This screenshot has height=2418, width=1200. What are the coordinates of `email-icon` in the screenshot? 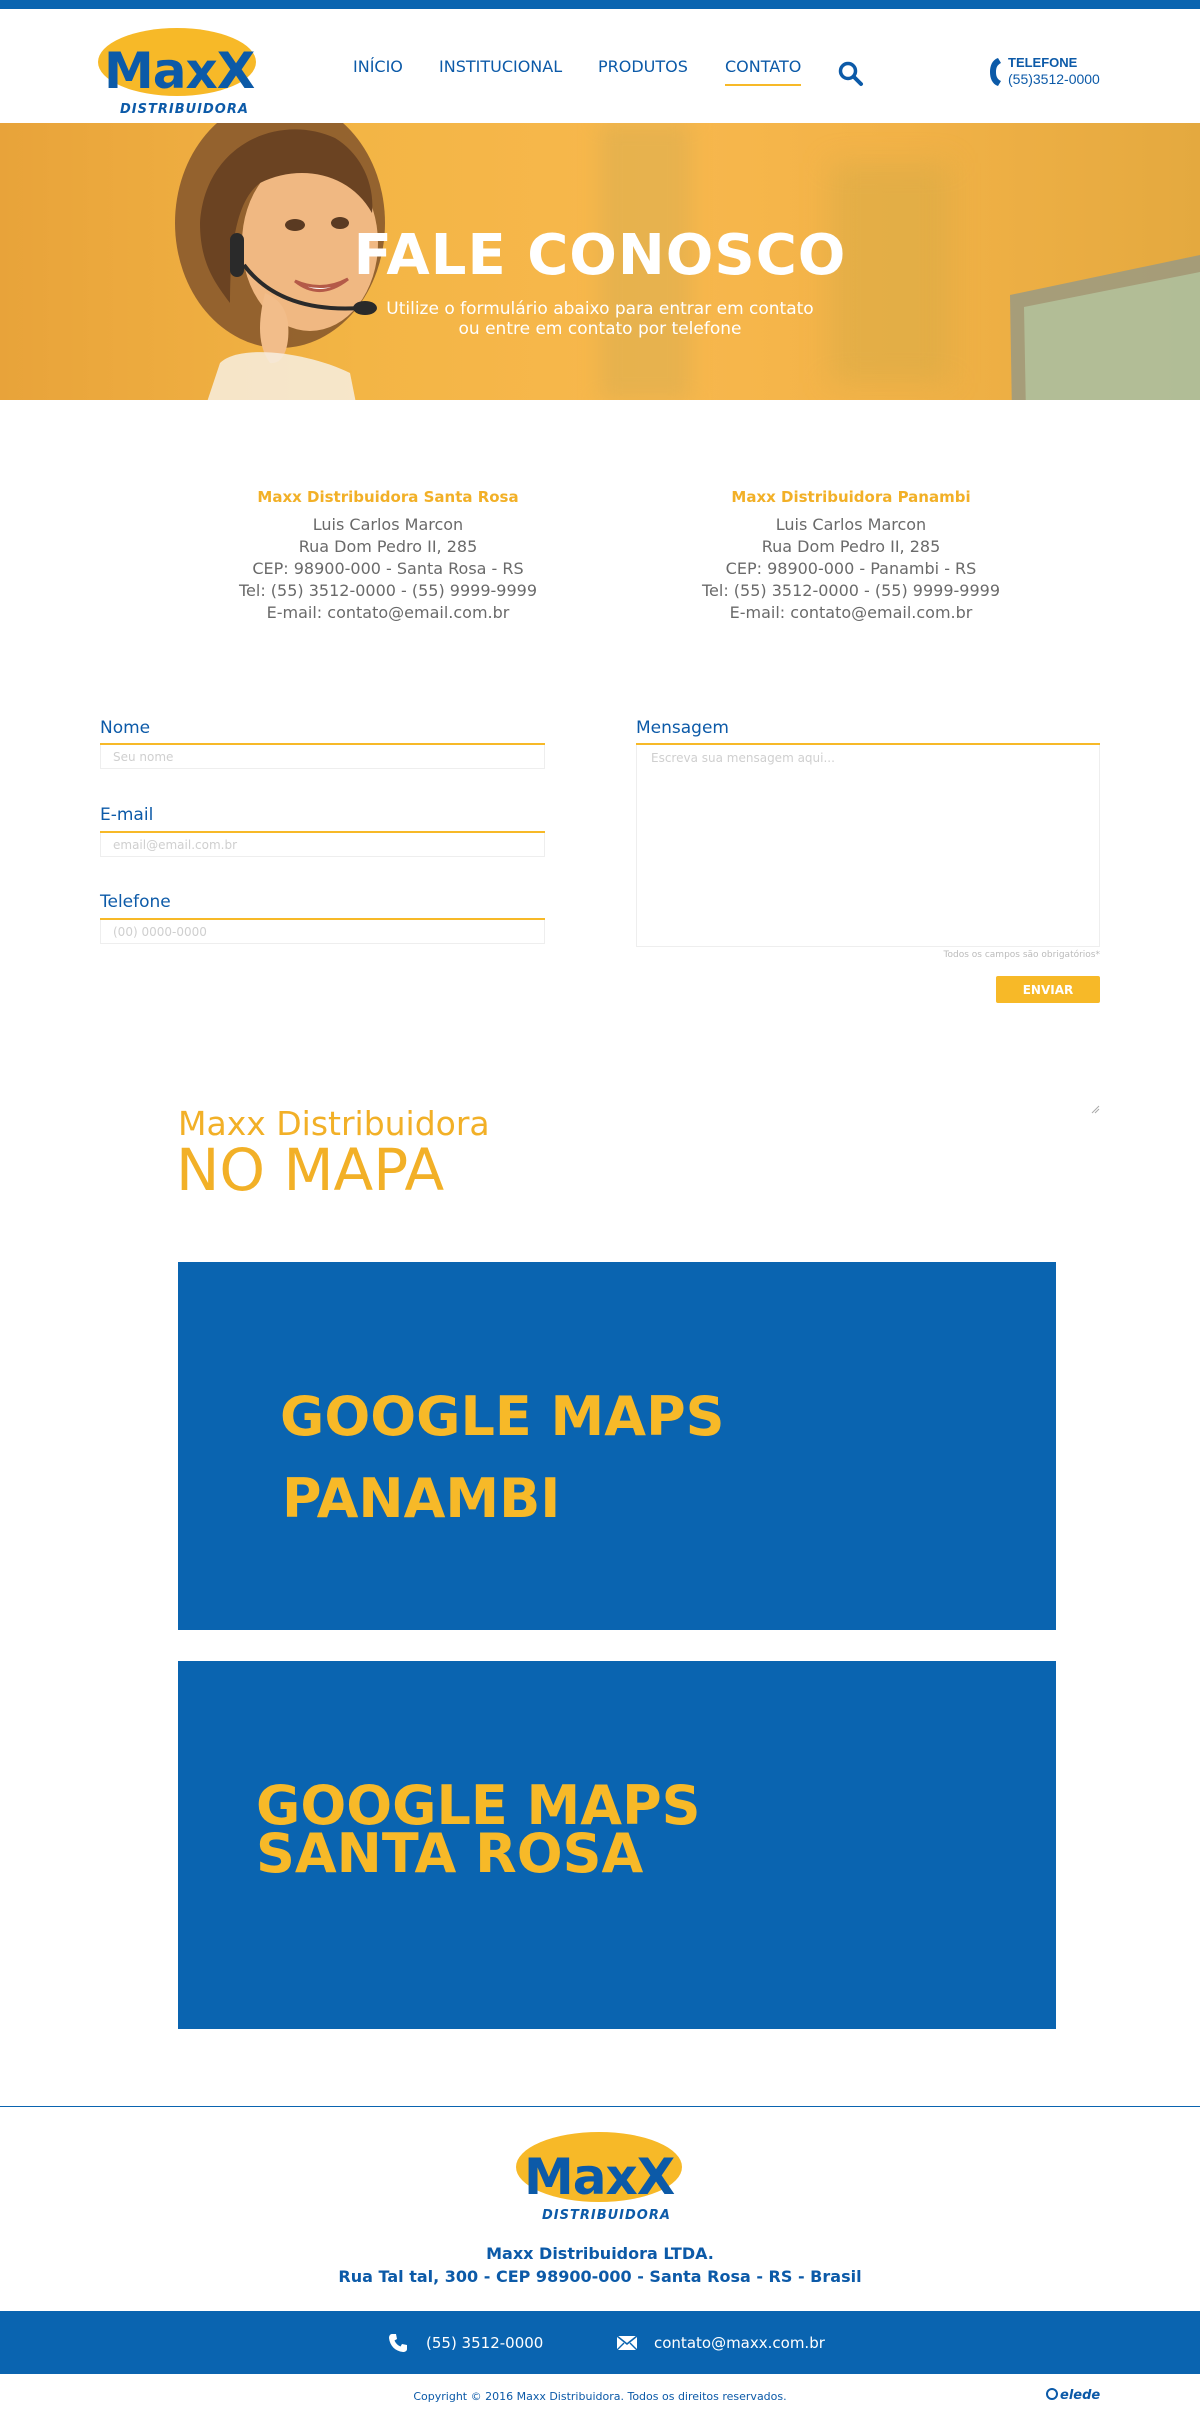 It's located at (627, 2343).